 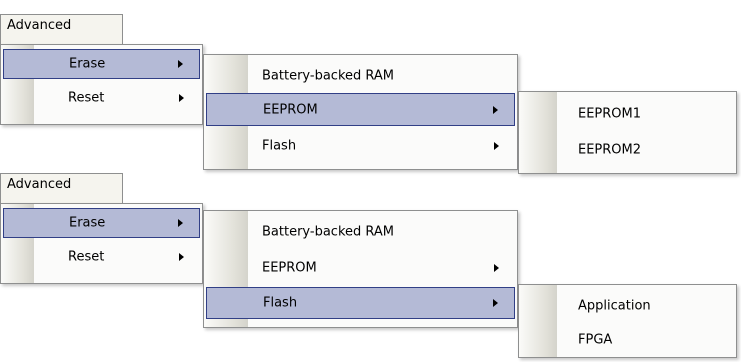 What do you see at coordinates (610, 150) in the screenshot?
I see `menu-item-label: EEPROM2` at bounding box center [610, 150].